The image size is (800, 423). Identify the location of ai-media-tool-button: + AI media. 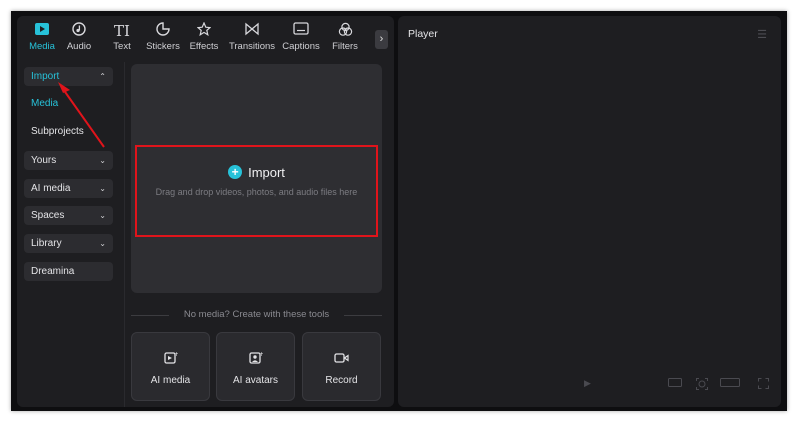
(170, 366).